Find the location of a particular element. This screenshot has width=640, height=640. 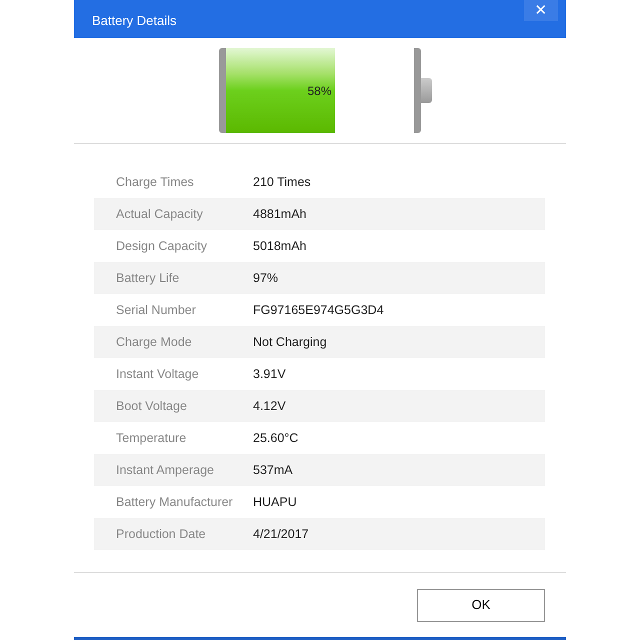

detail-value: 4/21/2017 is located at coordinates (281, 534).